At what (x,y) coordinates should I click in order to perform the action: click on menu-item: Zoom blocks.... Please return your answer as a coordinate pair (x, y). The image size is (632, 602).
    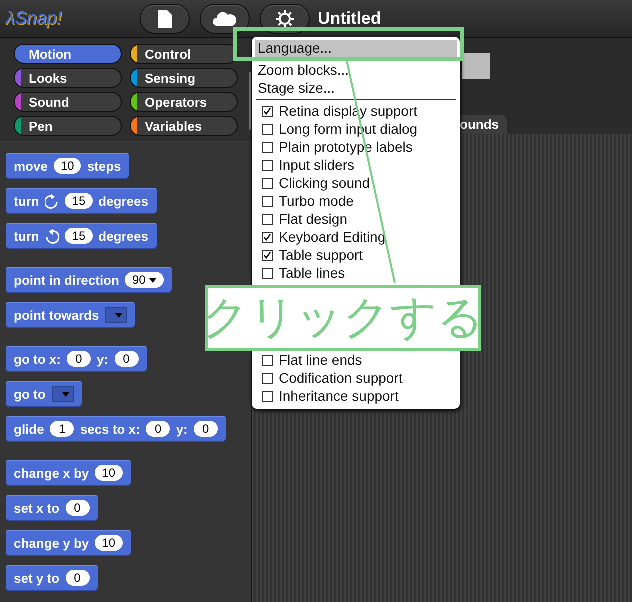
    Looking at the image, I should click on (356, 70).